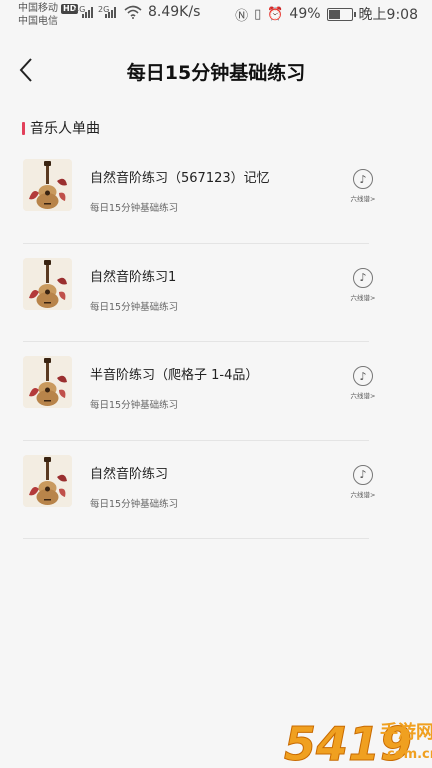  What do you see at coordinates (38, 8) in the screenshot?
I see `carrier-1: 中国移动` at bounding box center [38, 8].